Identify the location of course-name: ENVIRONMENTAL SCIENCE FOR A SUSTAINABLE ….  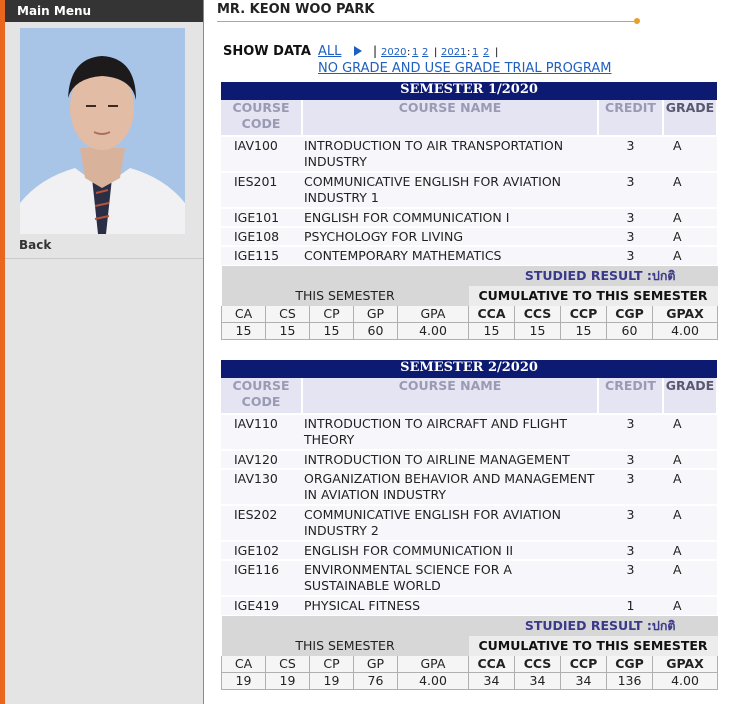
(450, 577).